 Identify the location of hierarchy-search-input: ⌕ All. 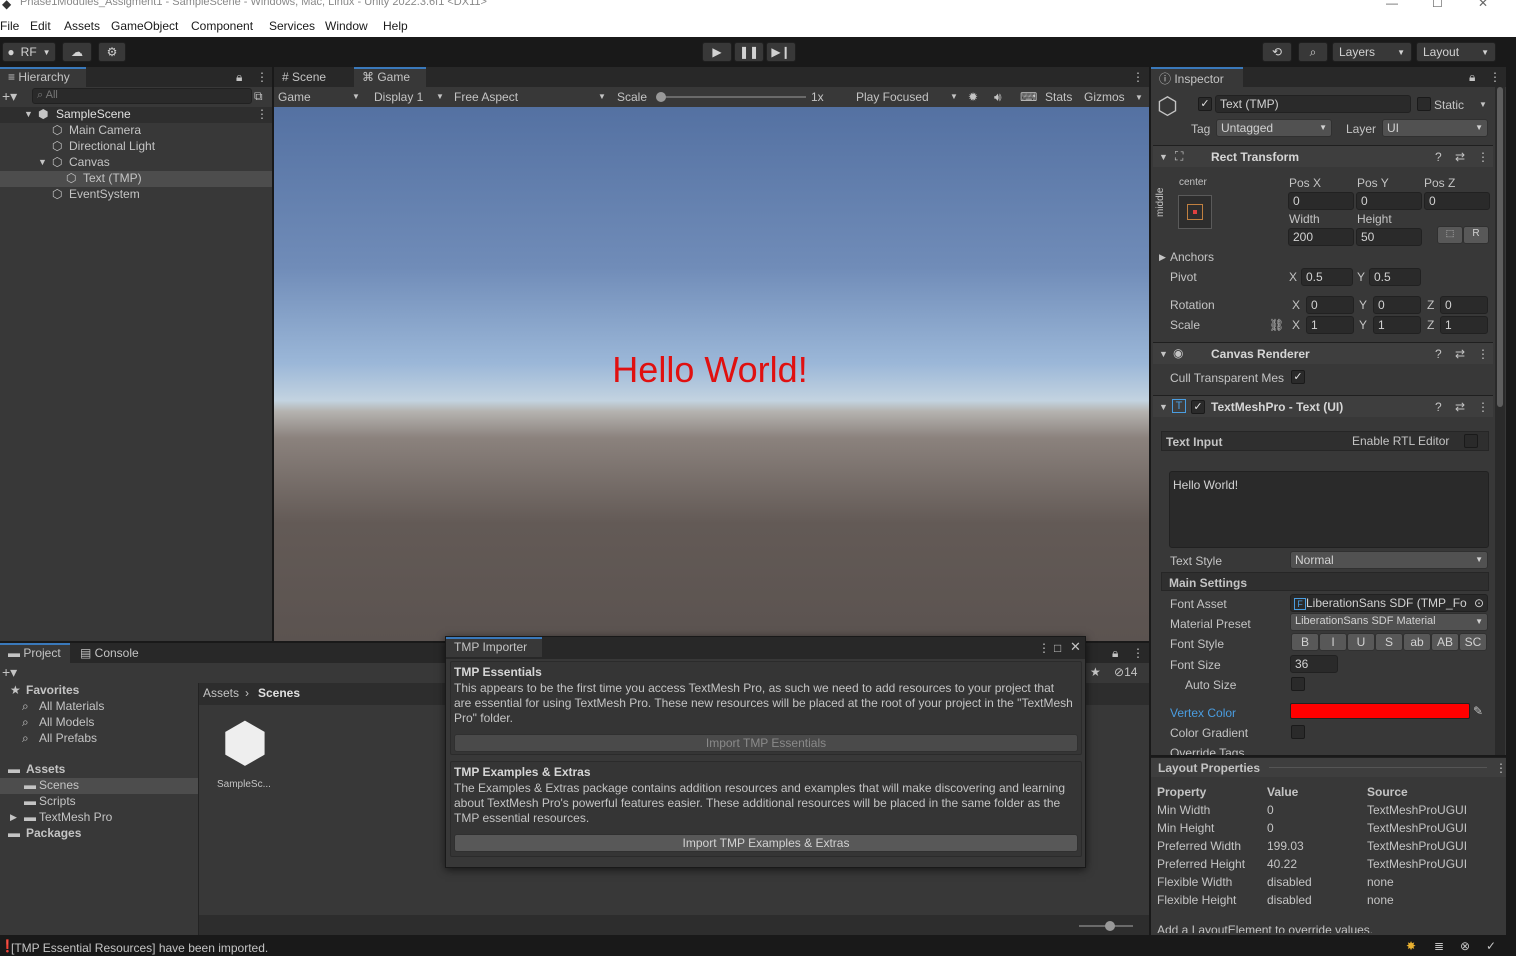
(142, 96).